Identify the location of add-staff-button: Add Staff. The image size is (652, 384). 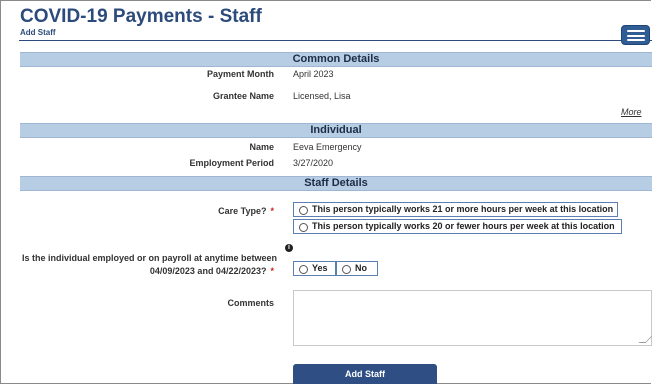
(365, 374).